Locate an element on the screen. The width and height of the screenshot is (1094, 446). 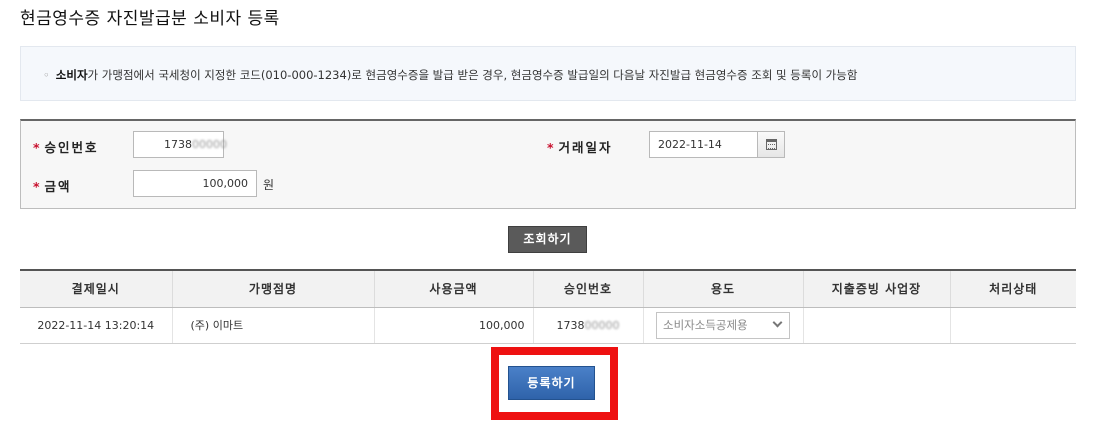
row-business is located at coordinates (876, 325).